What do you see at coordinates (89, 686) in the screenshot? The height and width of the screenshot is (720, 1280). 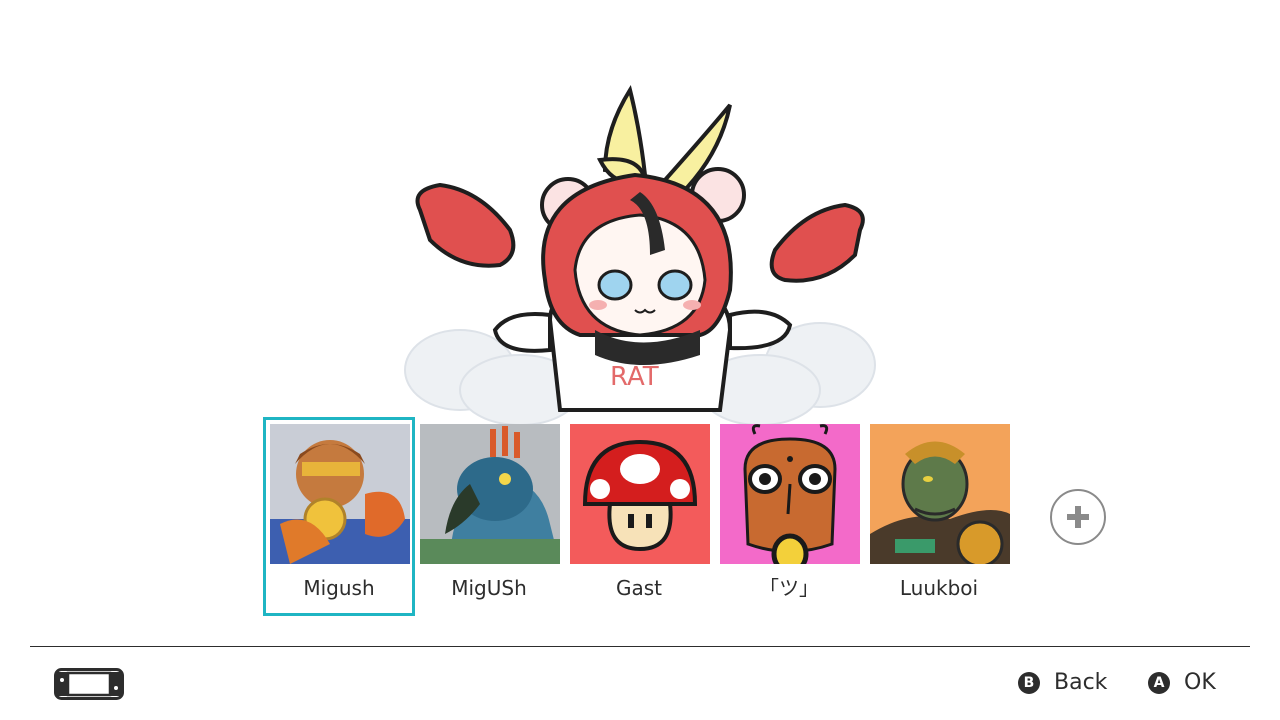 I see `handheld-console-icon` at bounding box center [89, 686].